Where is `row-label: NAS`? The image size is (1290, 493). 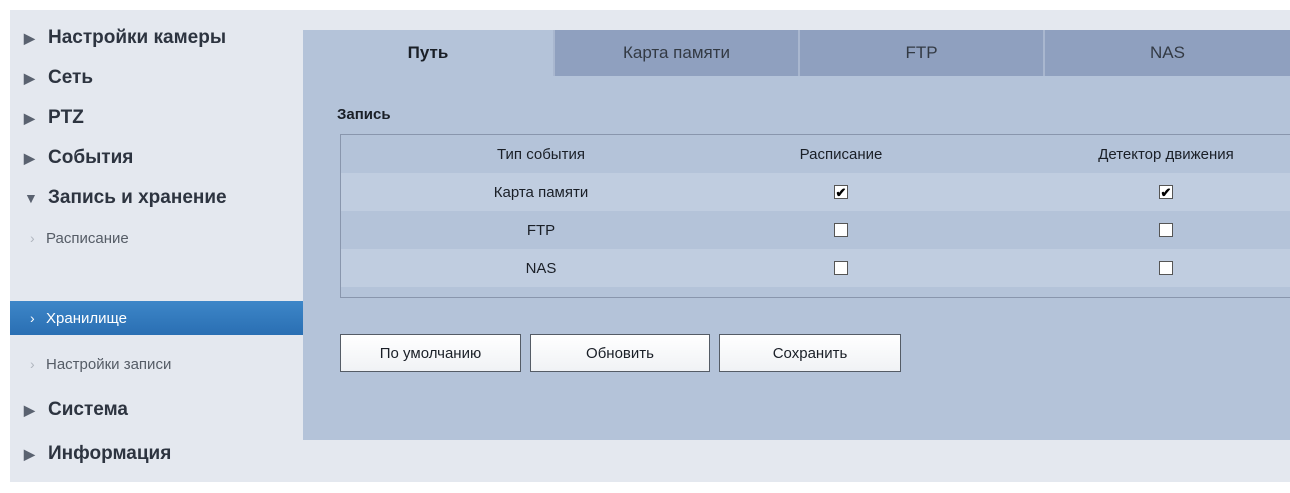 row-label: NAS is located at coordinates (541, 268).